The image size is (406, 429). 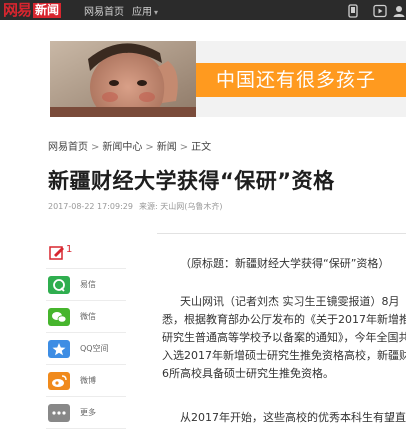 What do you see at coordinates (59, 413) in the screenshot?
I see `more-icon` at bounding box center [59, 413].